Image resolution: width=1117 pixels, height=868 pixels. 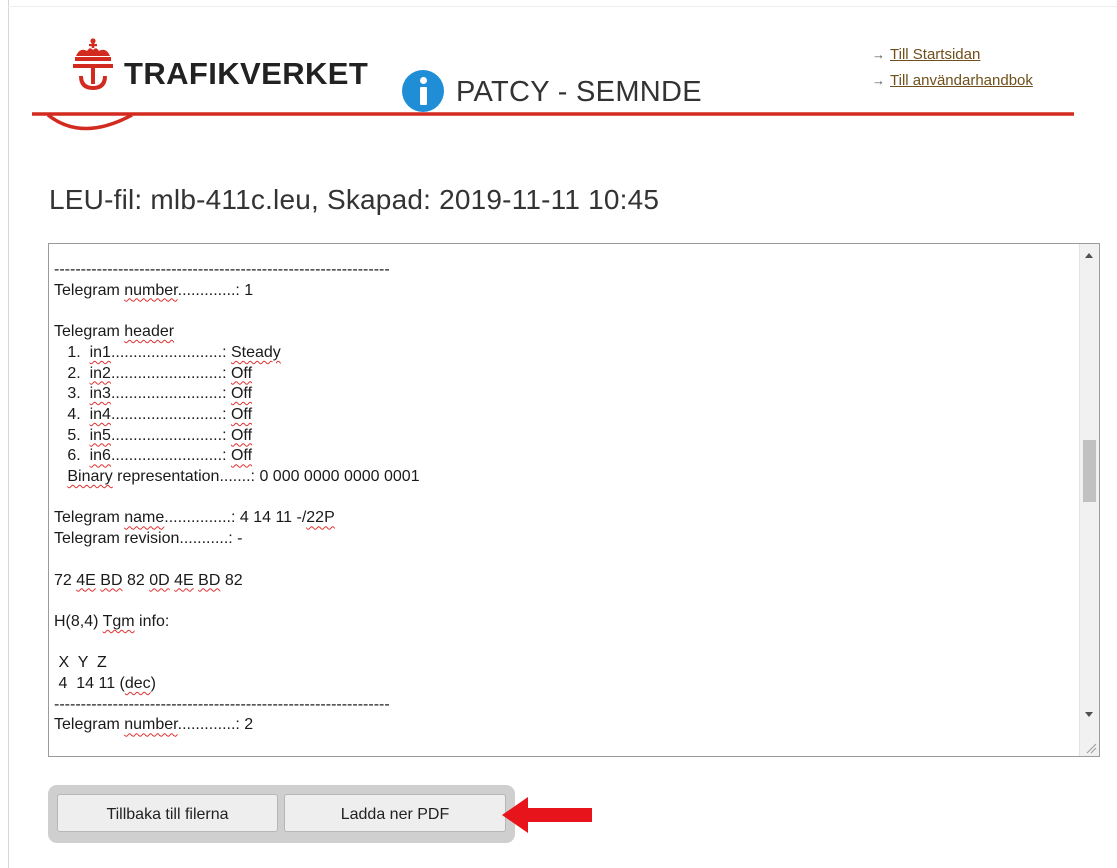 I want to click on text-segment: H(8,4), so click(x=78, y=621).